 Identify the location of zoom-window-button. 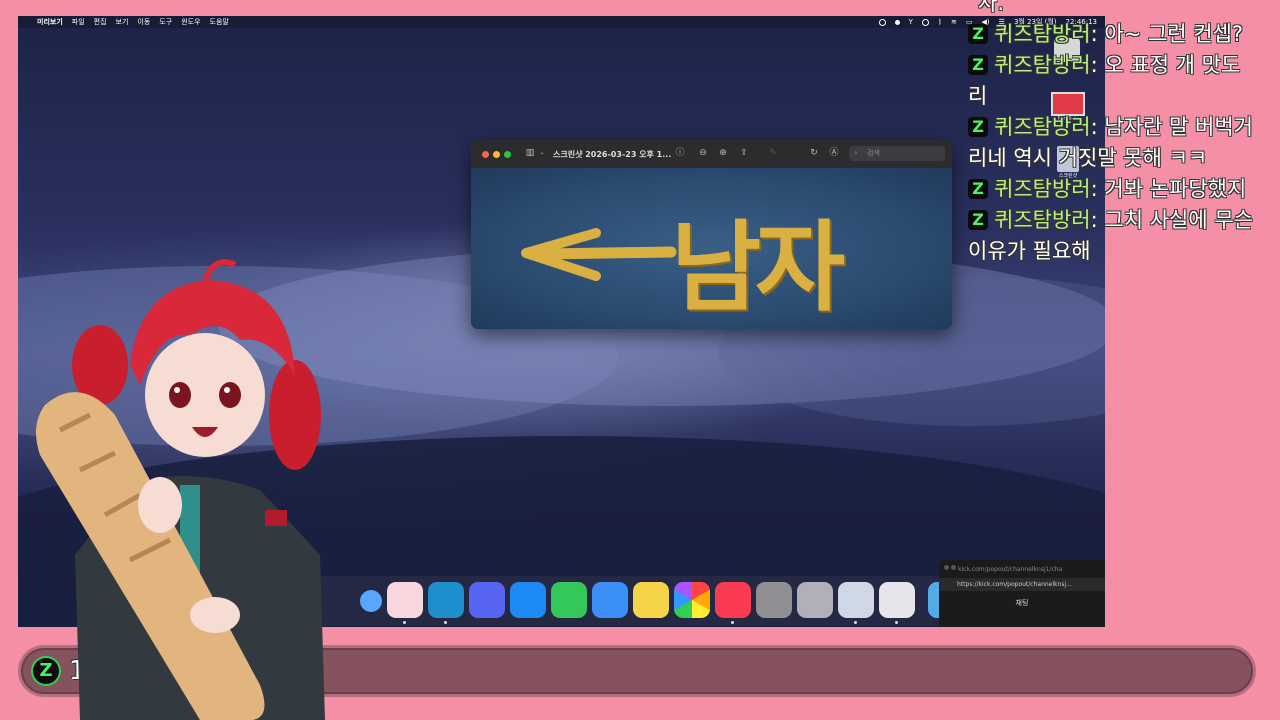
(507, 154).